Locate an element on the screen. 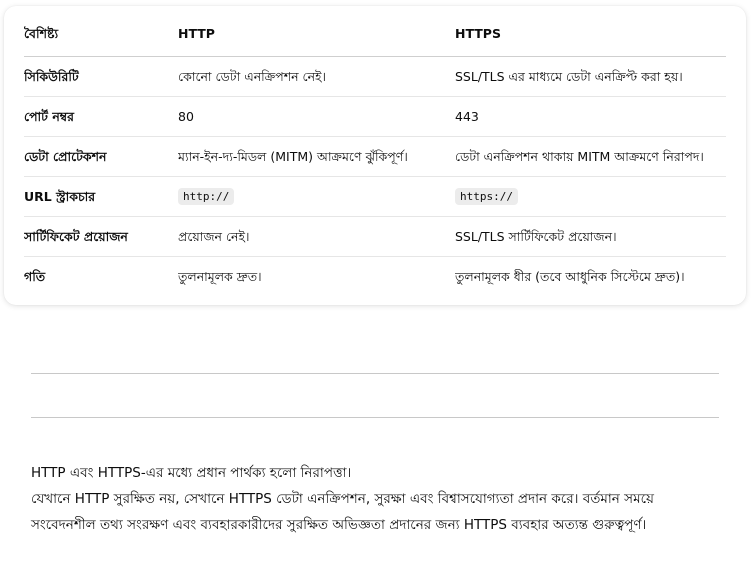  row-https: SSL/TLS সার্টিফিকেট প্রয়োজন। is located at coordinates (590, 236).